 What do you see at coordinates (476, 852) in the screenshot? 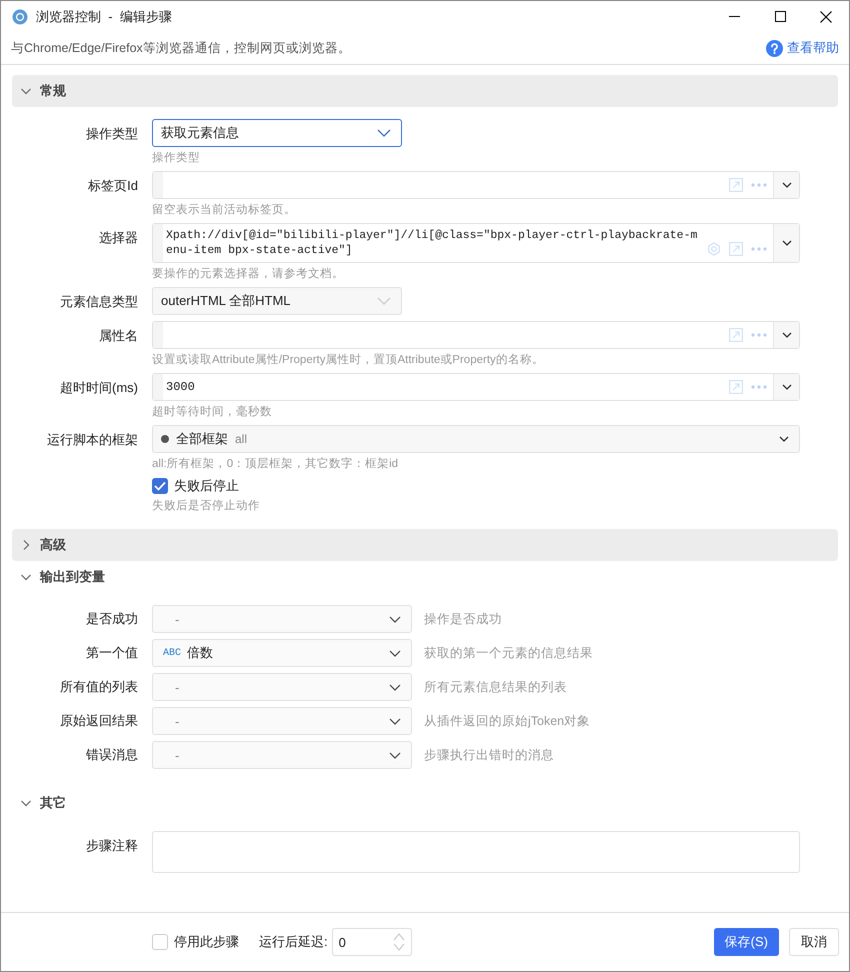
I see `text-area` at bounding box center [476, 852].